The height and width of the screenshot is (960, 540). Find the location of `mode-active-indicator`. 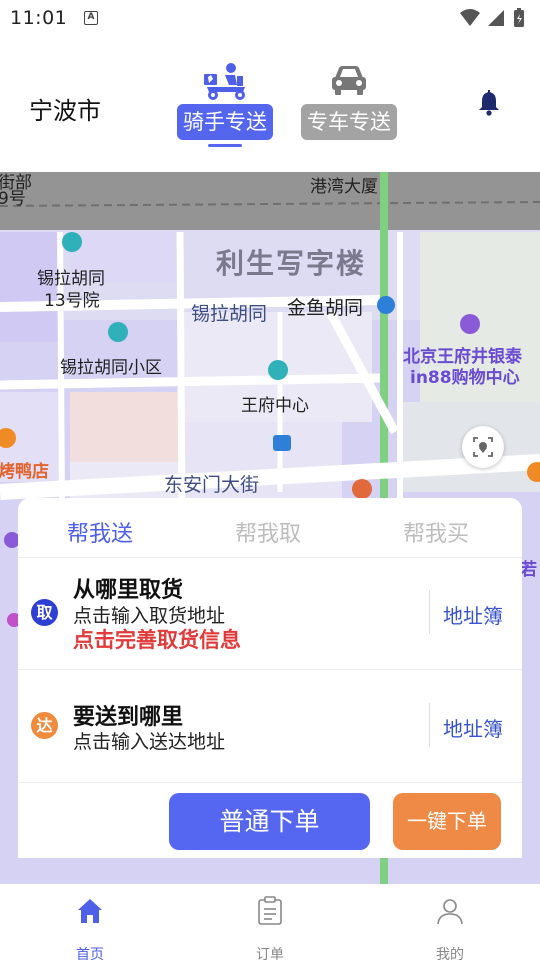

mode-active-indicator is located at coordinates (225, 145).